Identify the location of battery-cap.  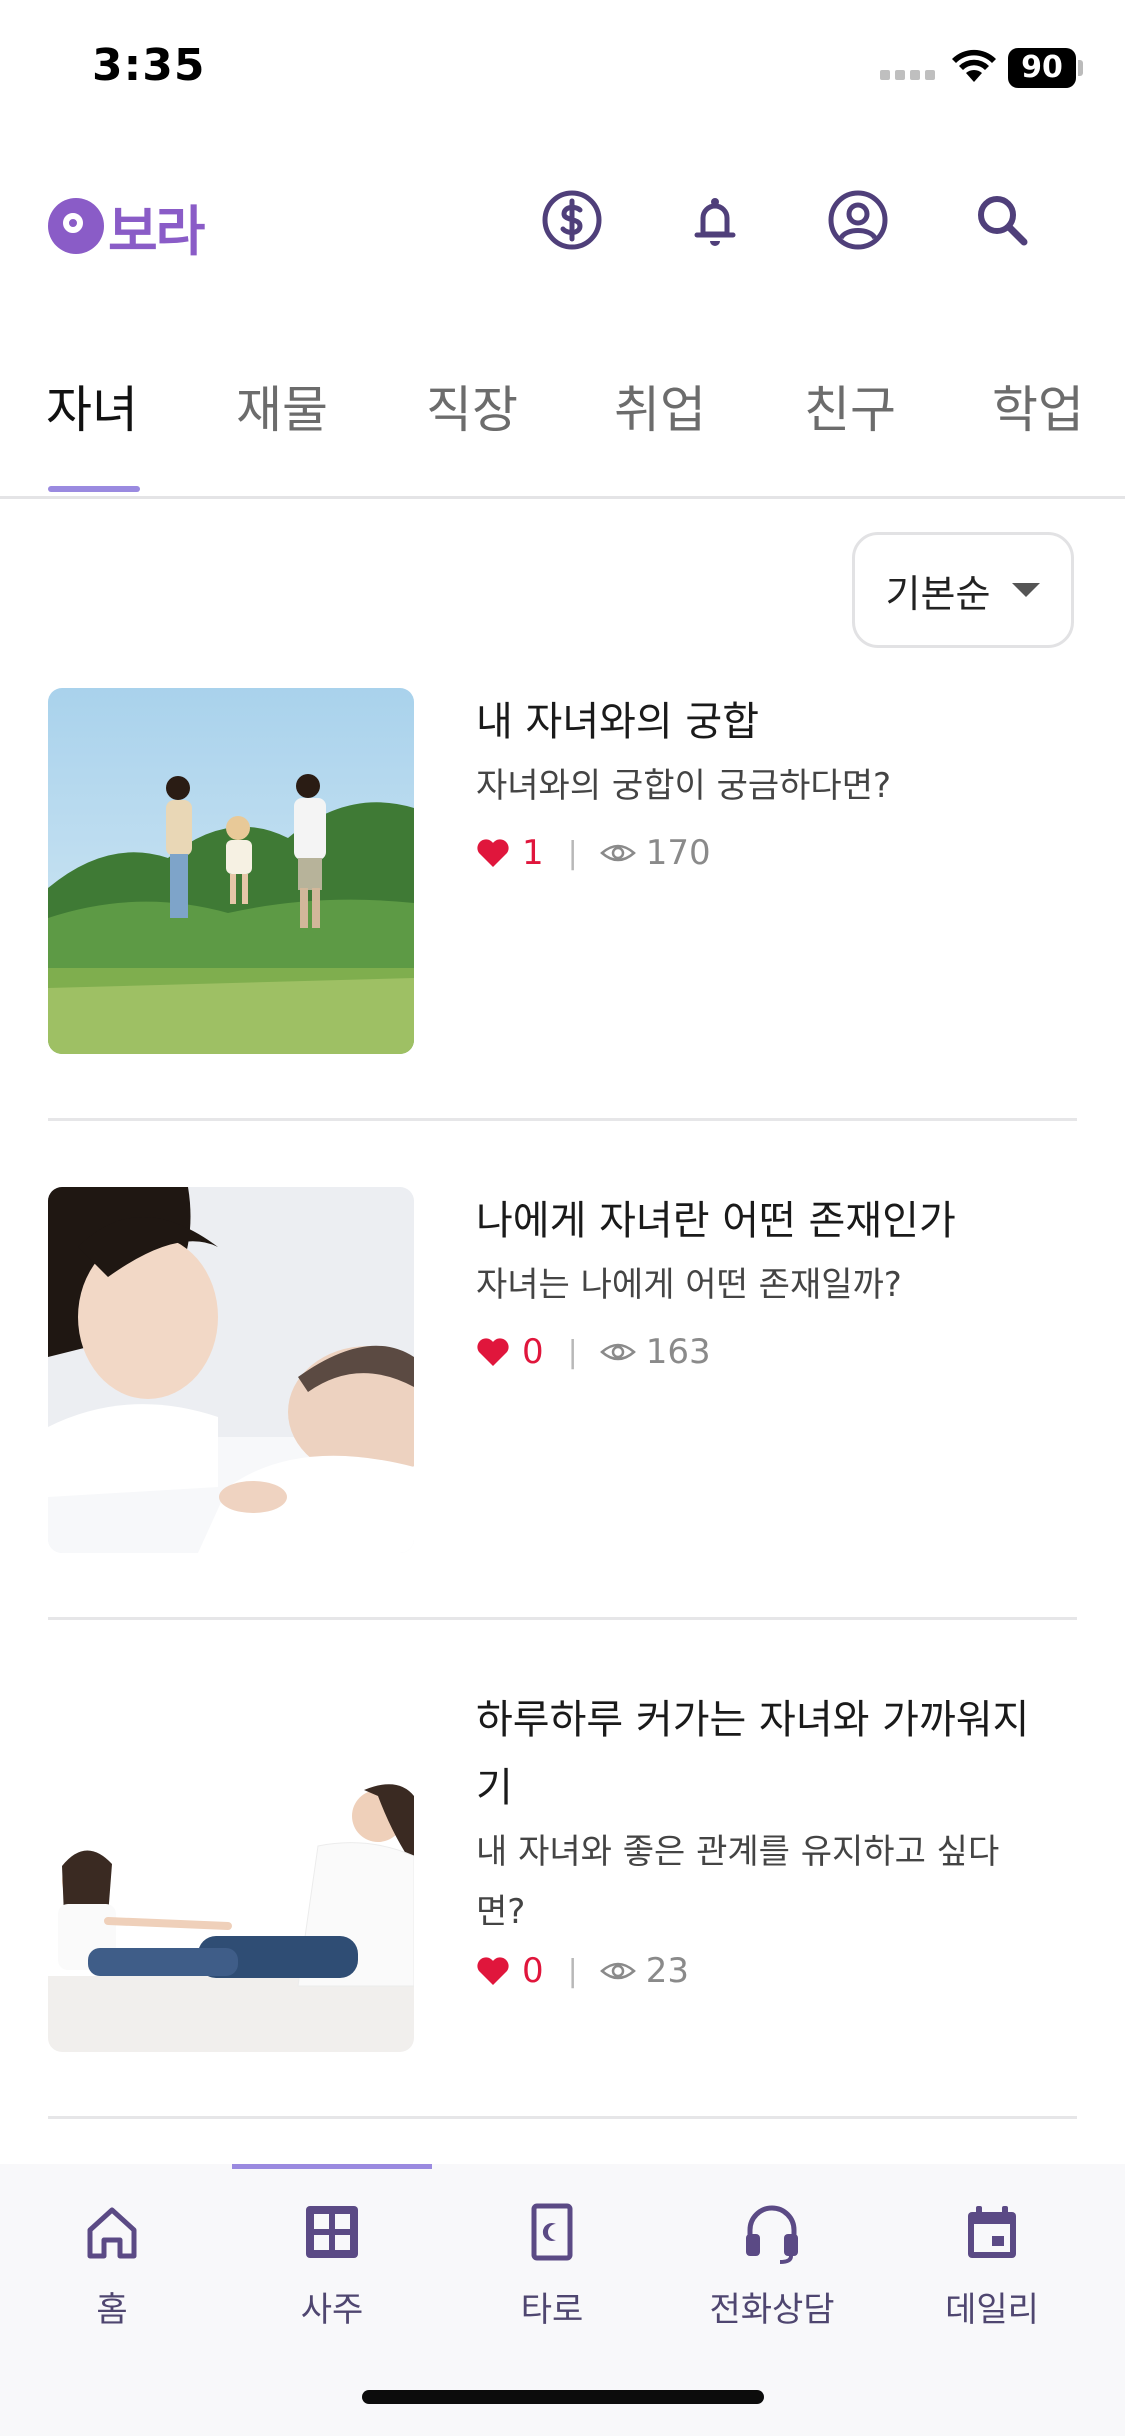
(1080, 68).